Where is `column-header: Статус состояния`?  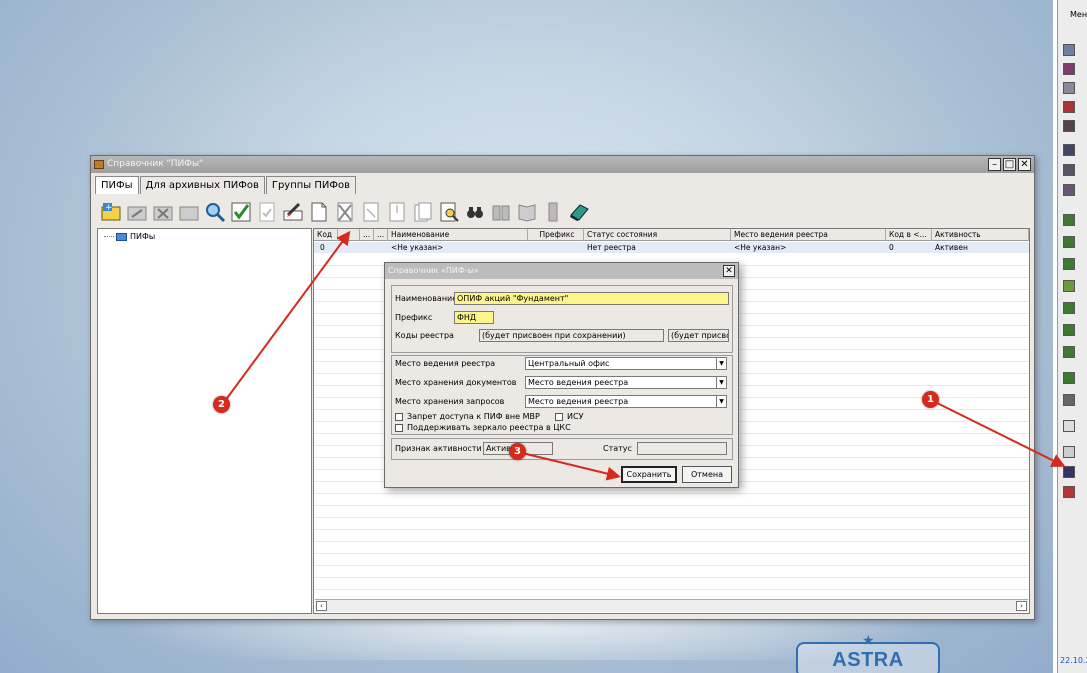 column-header: Статус состояния is located at coordinates (657, 235).